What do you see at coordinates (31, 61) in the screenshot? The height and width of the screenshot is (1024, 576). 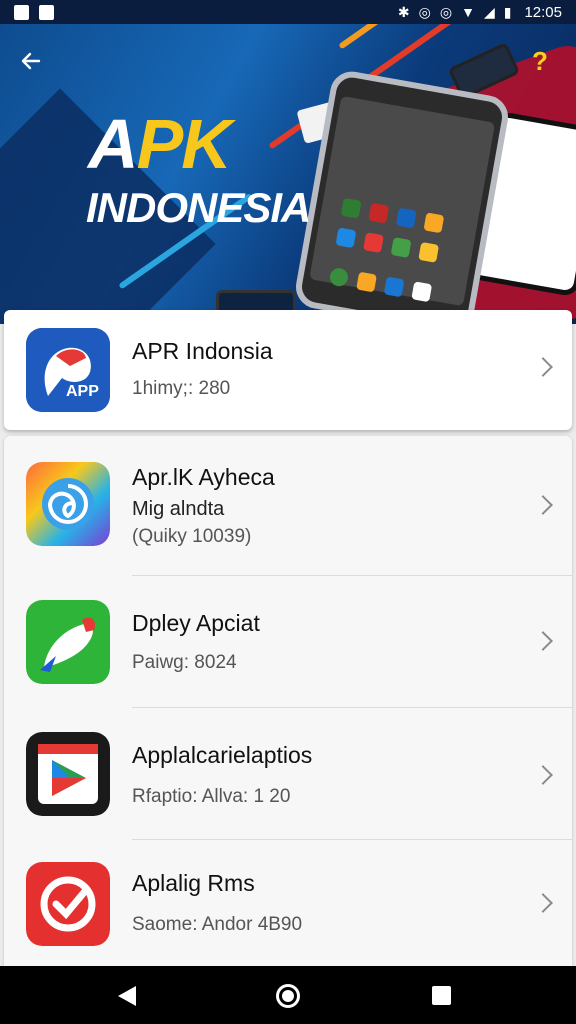 I see `back-arrow-icon` at bounding box center [31, 61].